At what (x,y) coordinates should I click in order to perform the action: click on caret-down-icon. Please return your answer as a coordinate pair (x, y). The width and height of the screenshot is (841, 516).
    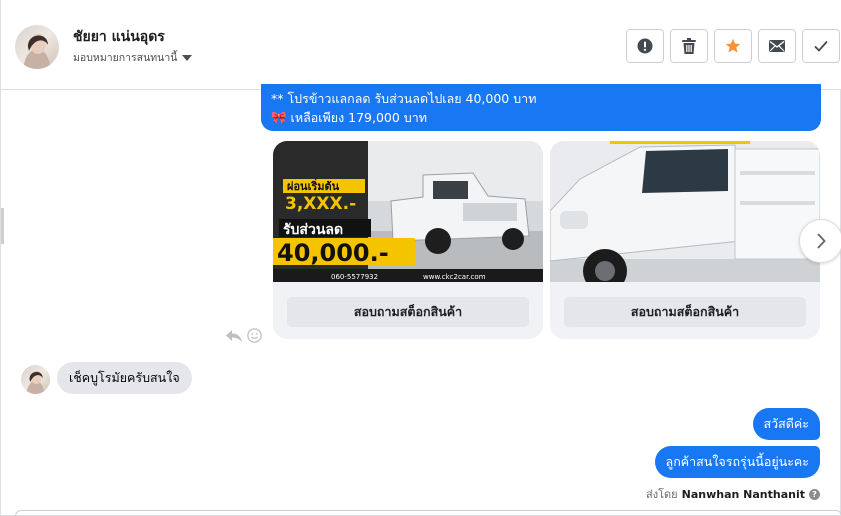
    Looking at the image, I should click on (187, 57).